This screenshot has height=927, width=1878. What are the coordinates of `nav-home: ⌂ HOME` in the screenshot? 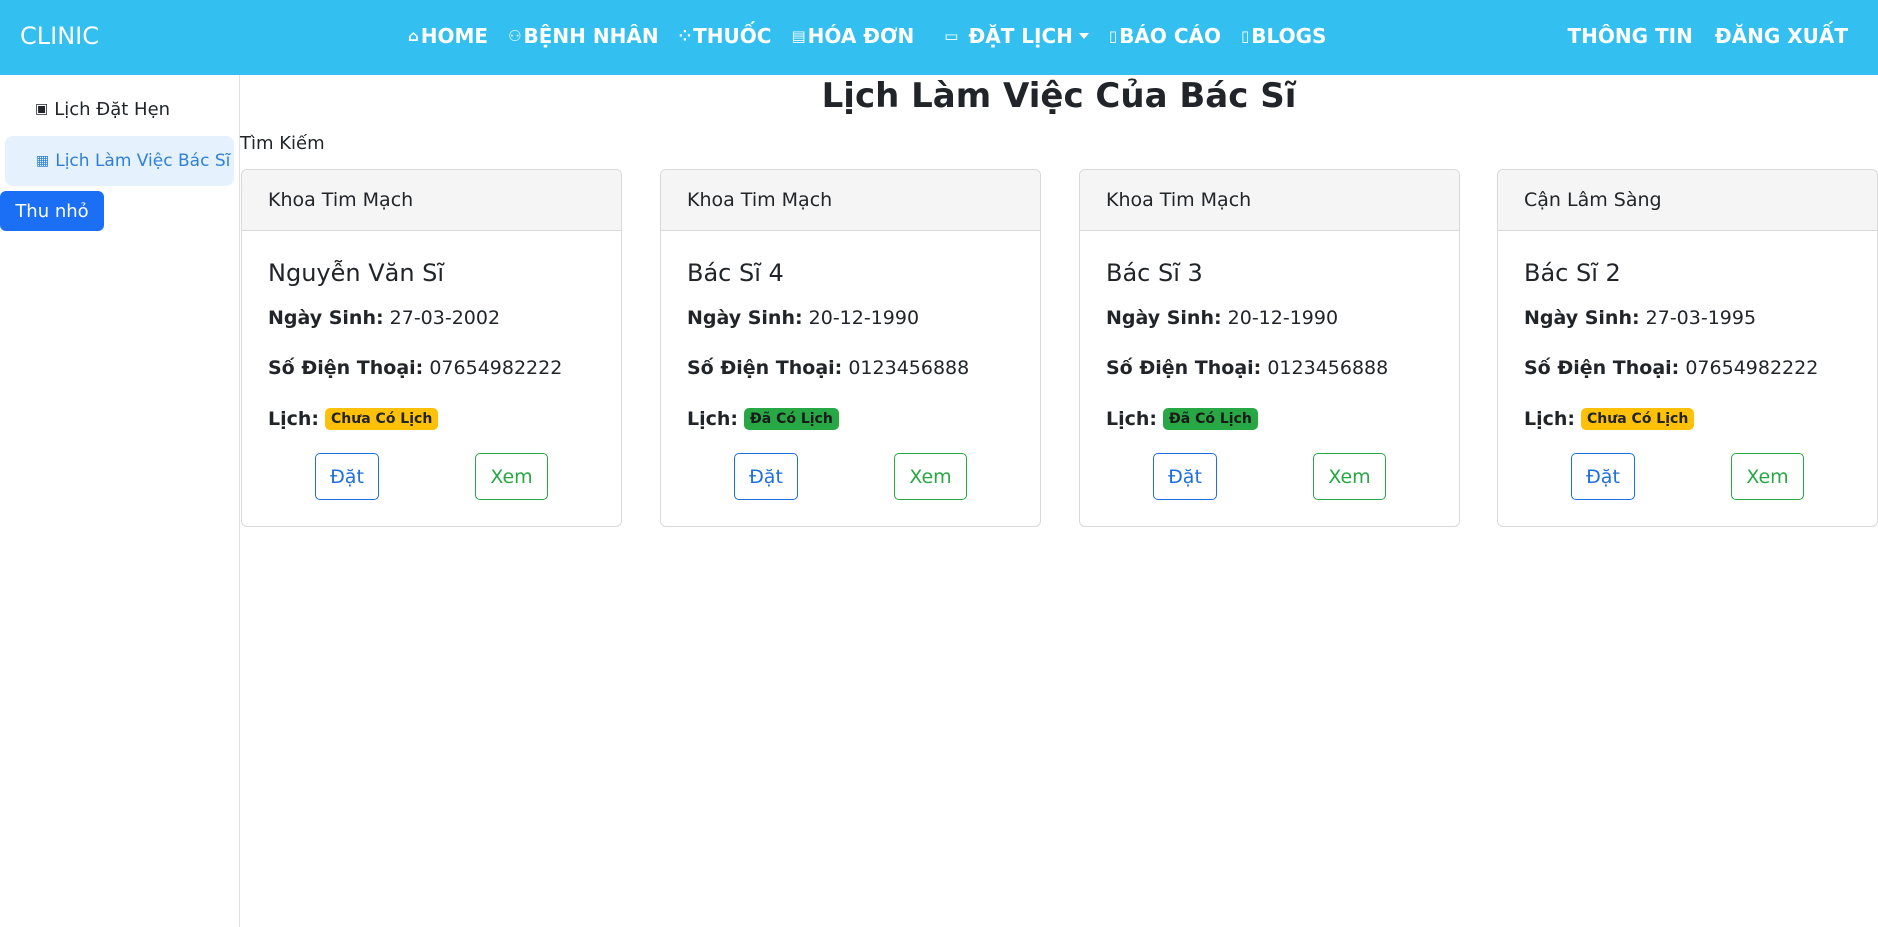 It's located at (448, 36).